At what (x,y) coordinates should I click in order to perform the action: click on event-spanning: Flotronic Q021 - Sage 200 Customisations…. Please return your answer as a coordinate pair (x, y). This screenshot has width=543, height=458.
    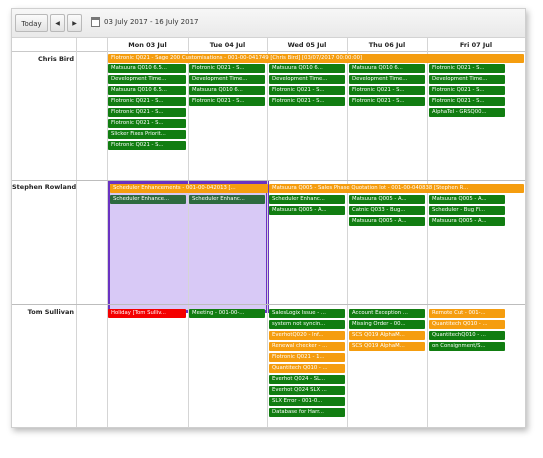
    Looking at the image, I should click on (316, 58).